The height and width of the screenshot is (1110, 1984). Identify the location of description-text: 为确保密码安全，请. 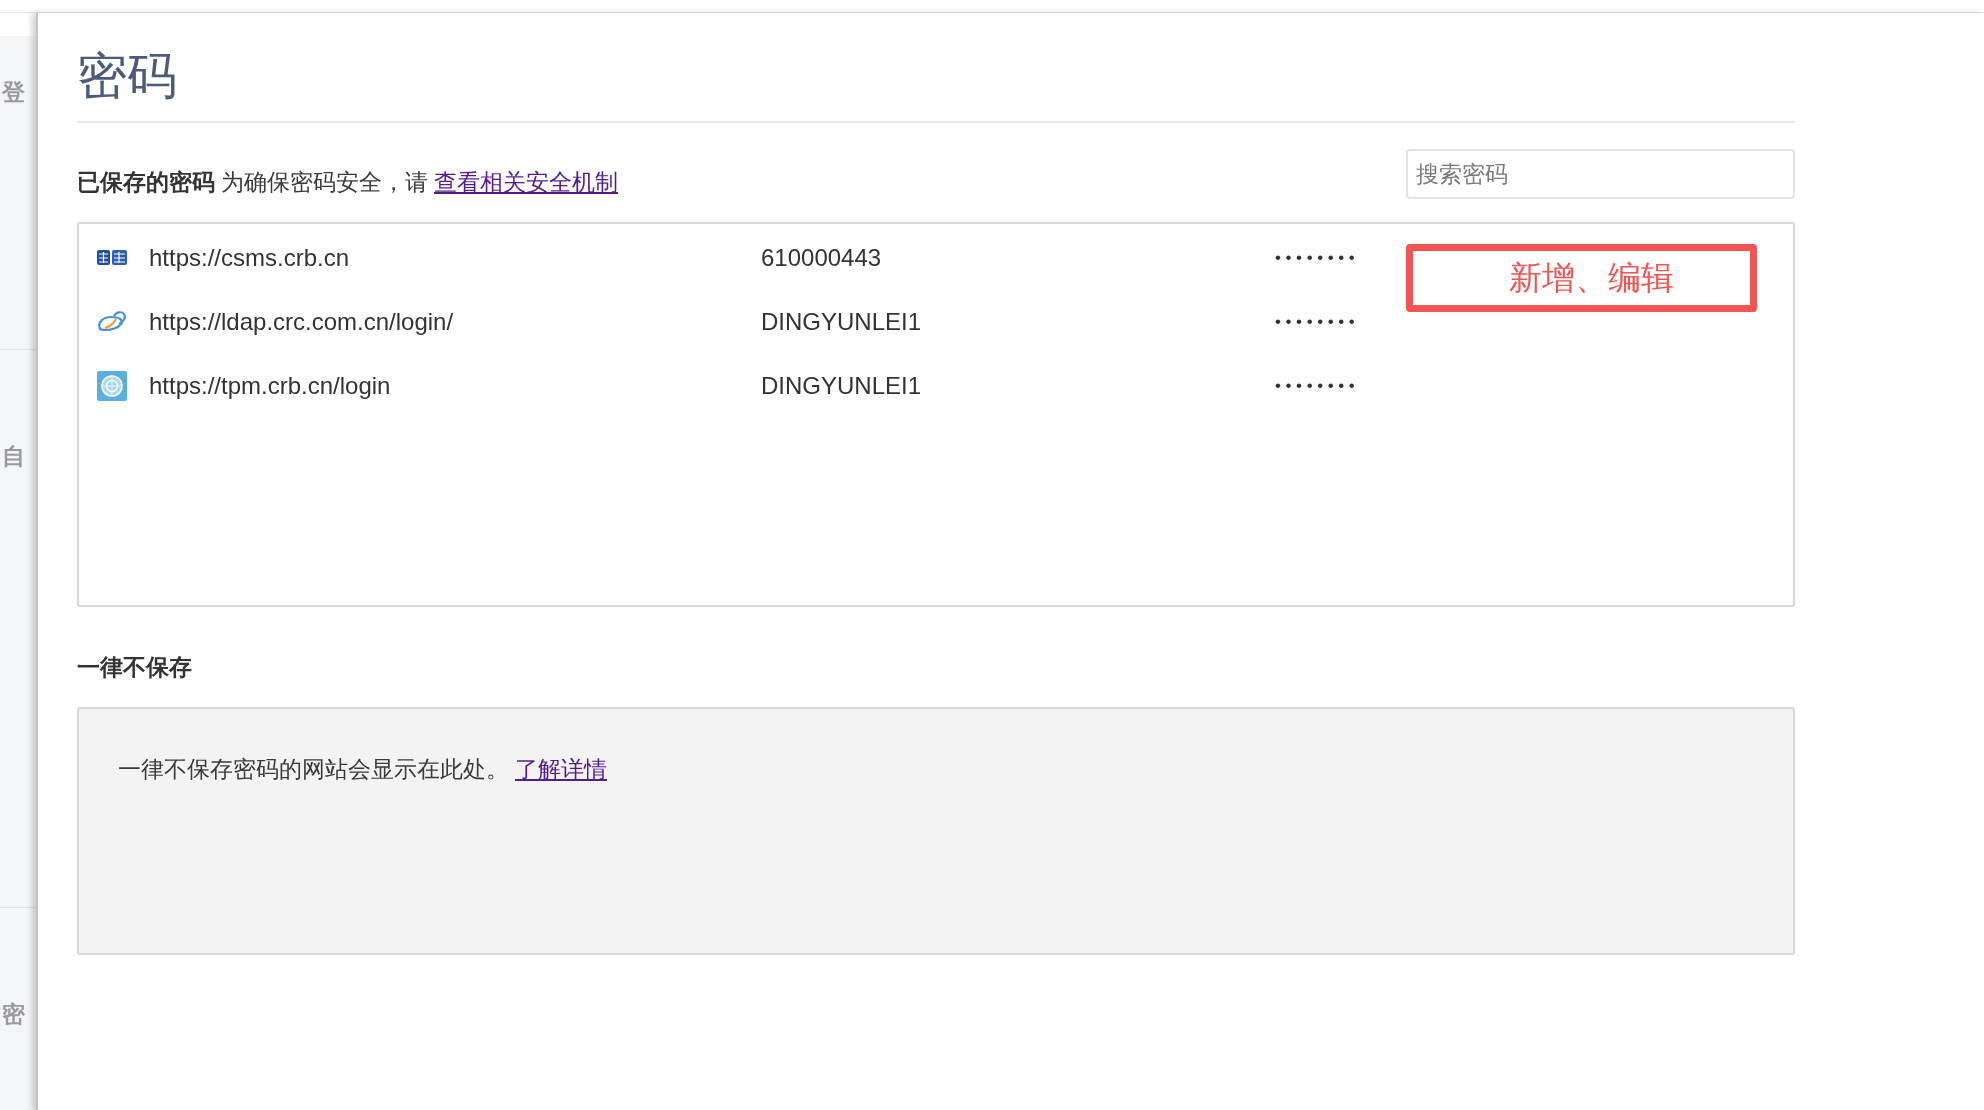
(324, 182).